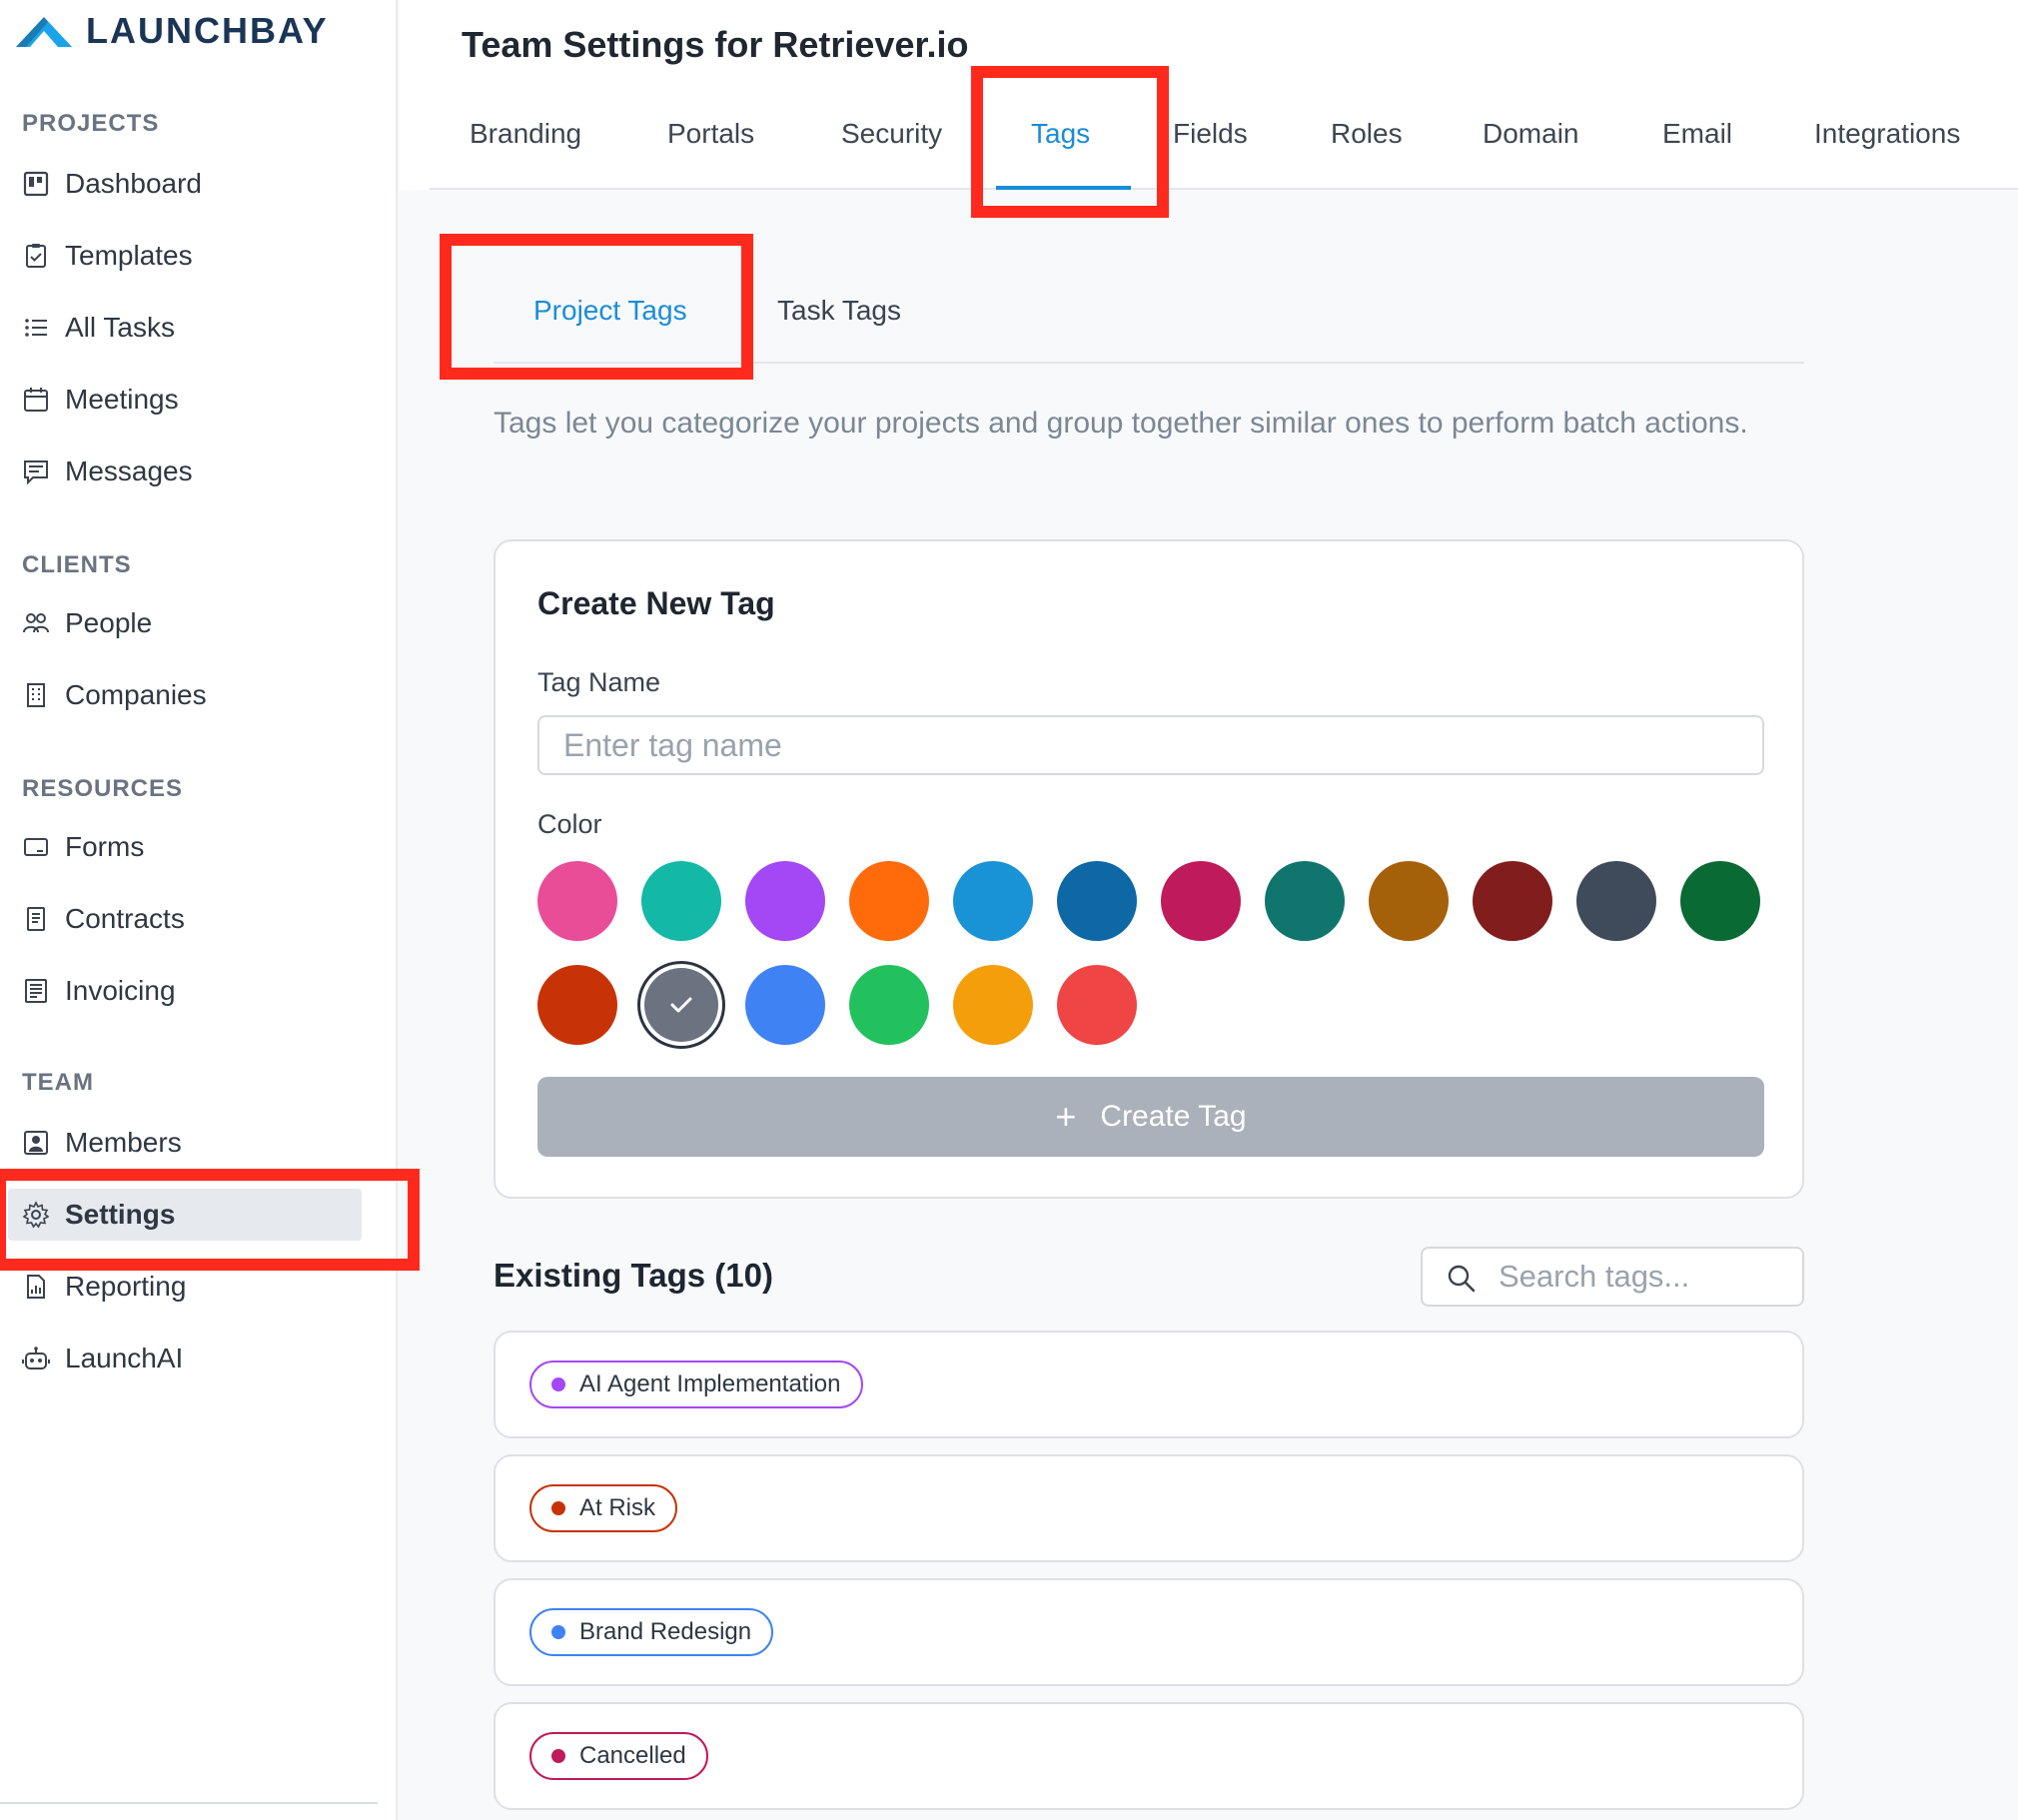 The image size is (2018, 1820). I want to click on tag-pill: Brand Redesign, so click(651, 1632).